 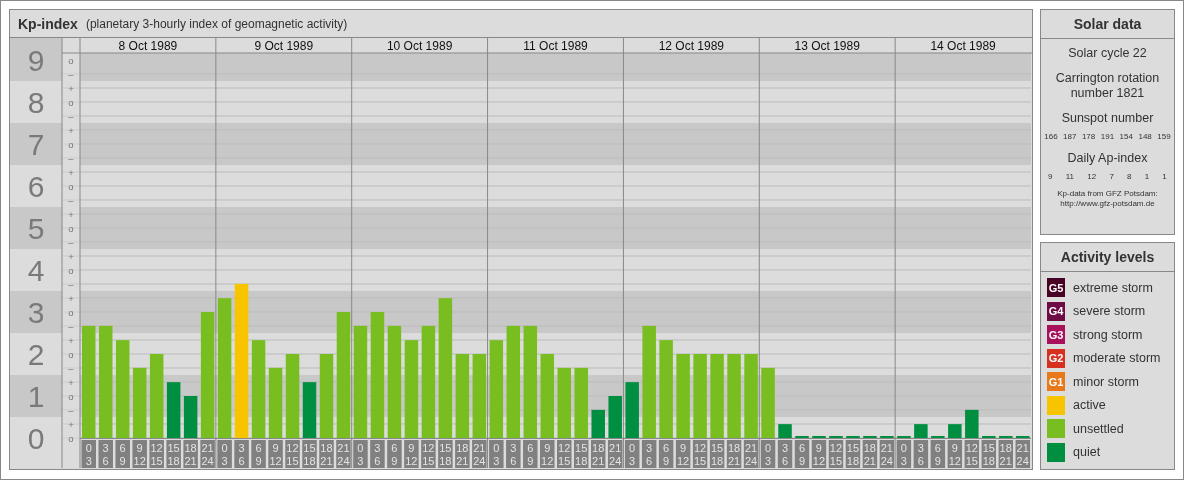 I want to click on ap-index-label: Daily Ap-index, so click(x=1107, y=158).